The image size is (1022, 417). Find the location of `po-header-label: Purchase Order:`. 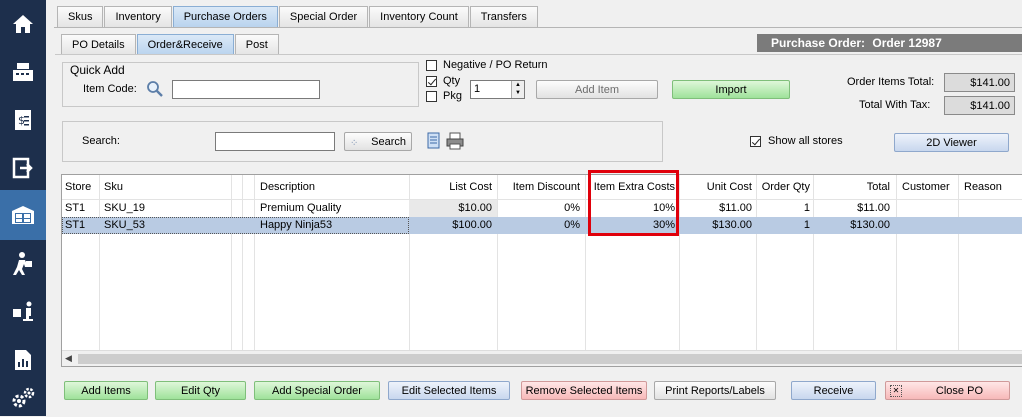

po-header-label: Purchase Order: is located at coordinates (818, 43).